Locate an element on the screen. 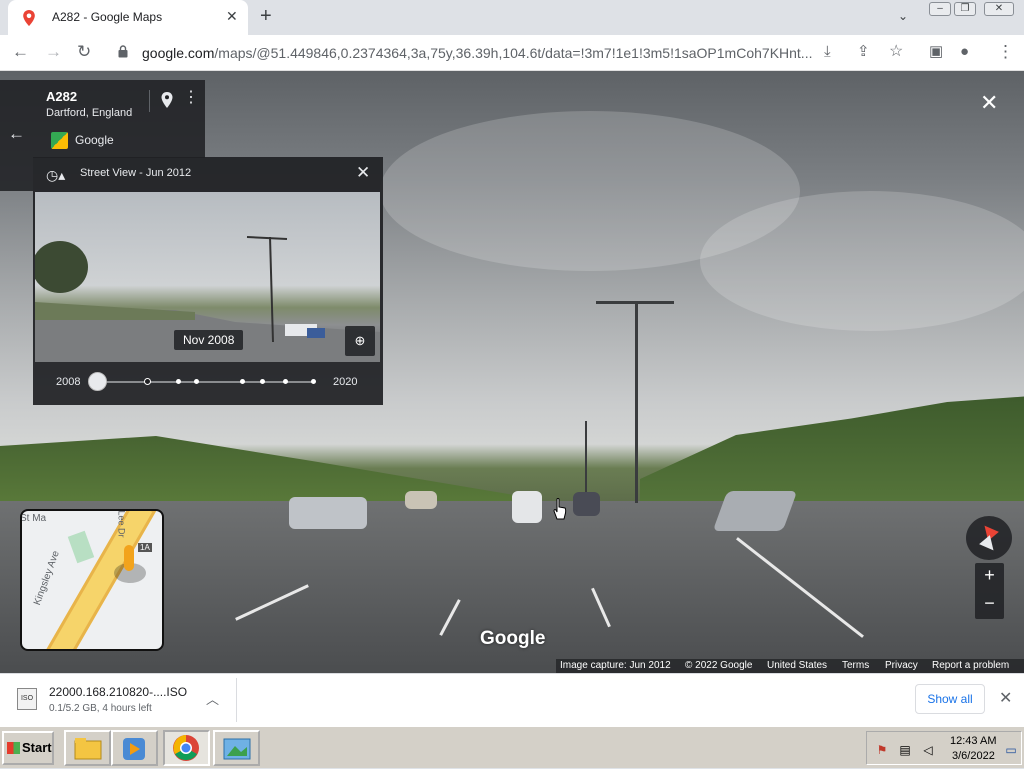  history-clock-icon: ◷▴ is located at coordinates (55, 175).